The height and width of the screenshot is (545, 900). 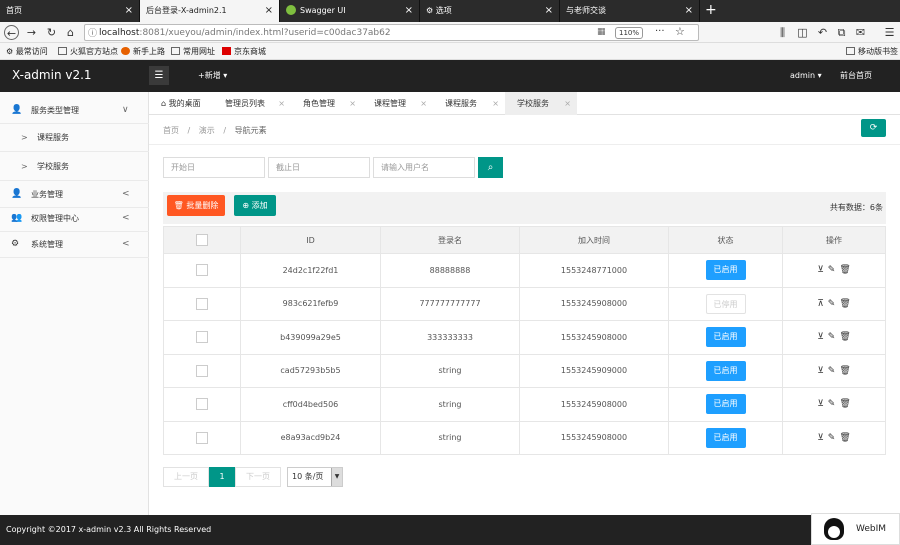 What do you see at coordinates (196, 205) in the screenshot?
I see `batch-delete-button: 🗑 批量删除` at bounding box center [196, 205].